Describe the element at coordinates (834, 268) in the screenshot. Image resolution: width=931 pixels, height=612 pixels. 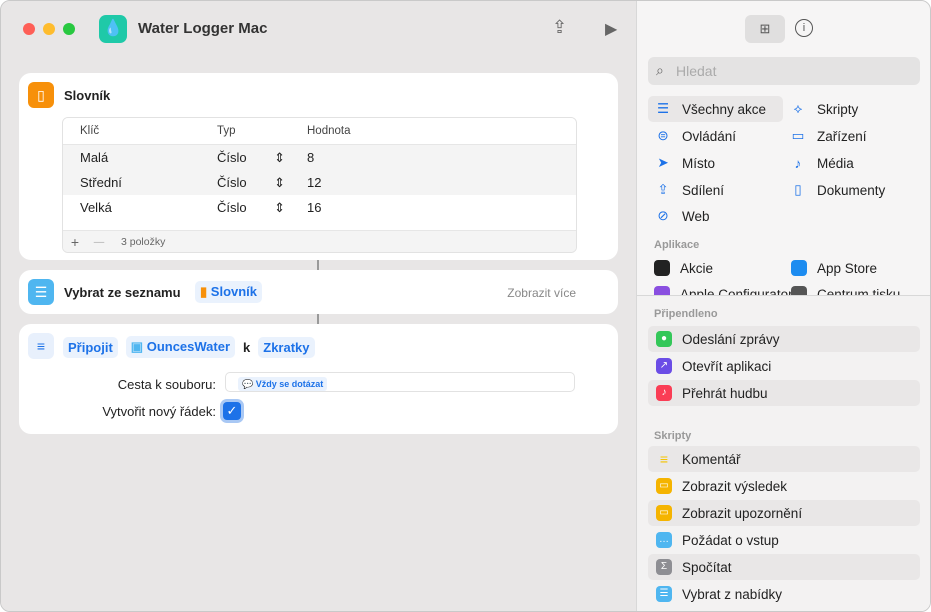
I see `app-app-store: App Store` at that location.